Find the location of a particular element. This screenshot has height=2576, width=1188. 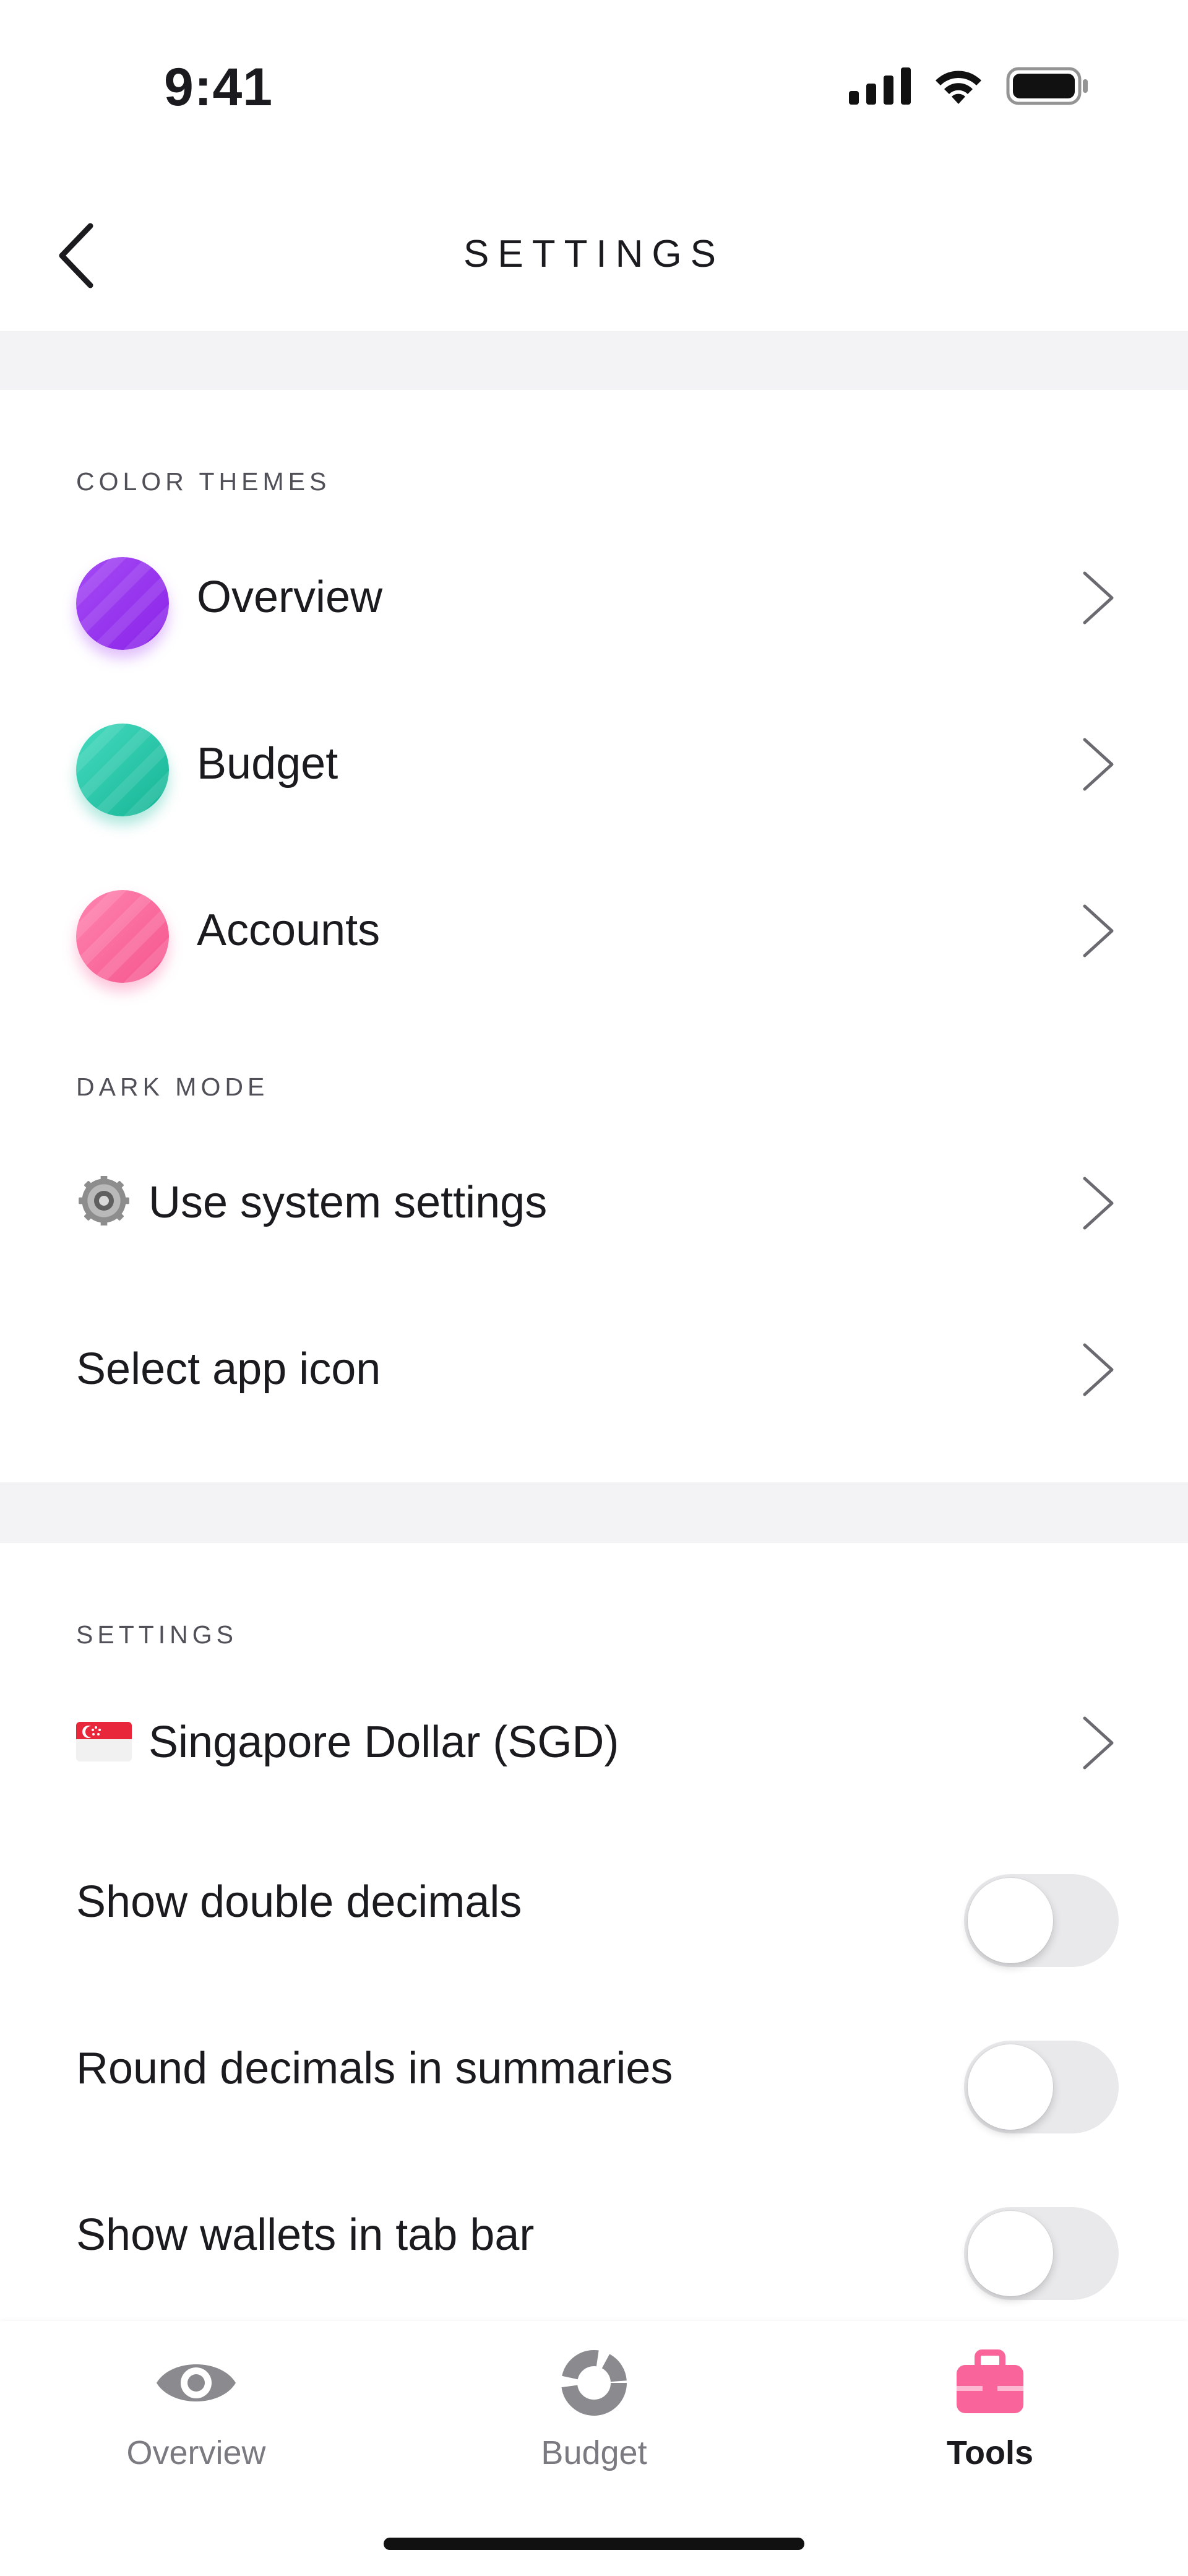

theme-label: Budget is located at coordinates (267, 764).